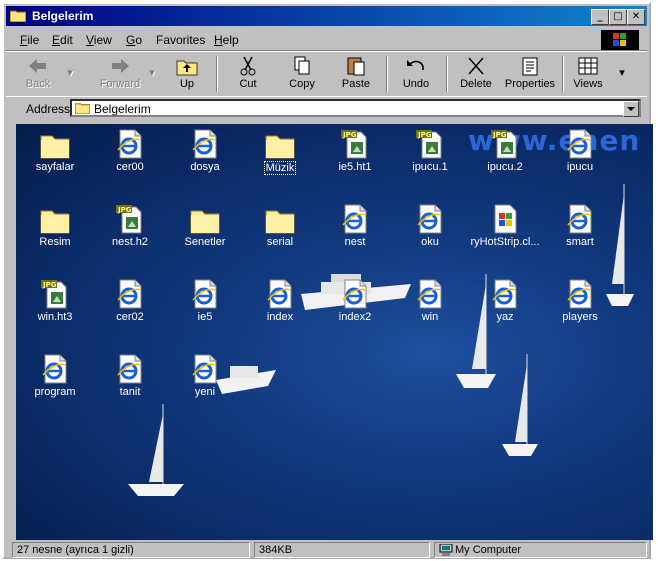 Image resolution: width=658 pixels, height=561 pixels. I want to click on file-icon-item: oku, so click(430, 234).